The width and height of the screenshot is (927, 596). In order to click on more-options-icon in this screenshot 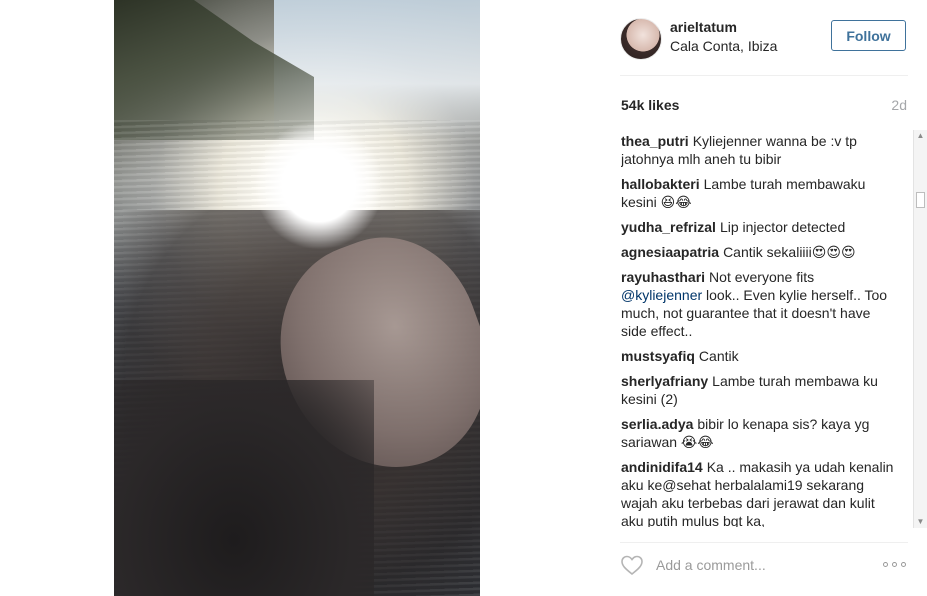, I will do `click(896, 564)`.